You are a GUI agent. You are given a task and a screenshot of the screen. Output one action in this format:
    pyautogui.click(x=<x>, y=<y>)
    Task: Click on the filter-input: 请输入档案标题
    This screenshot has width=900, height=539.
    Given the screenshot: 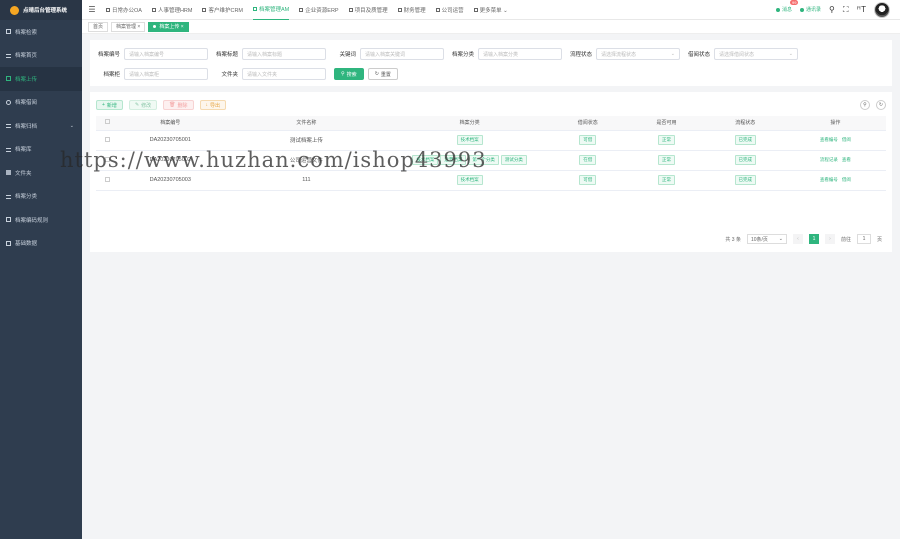 What is the action you would take?
    pyautogui.click(x=284, y=54)
    